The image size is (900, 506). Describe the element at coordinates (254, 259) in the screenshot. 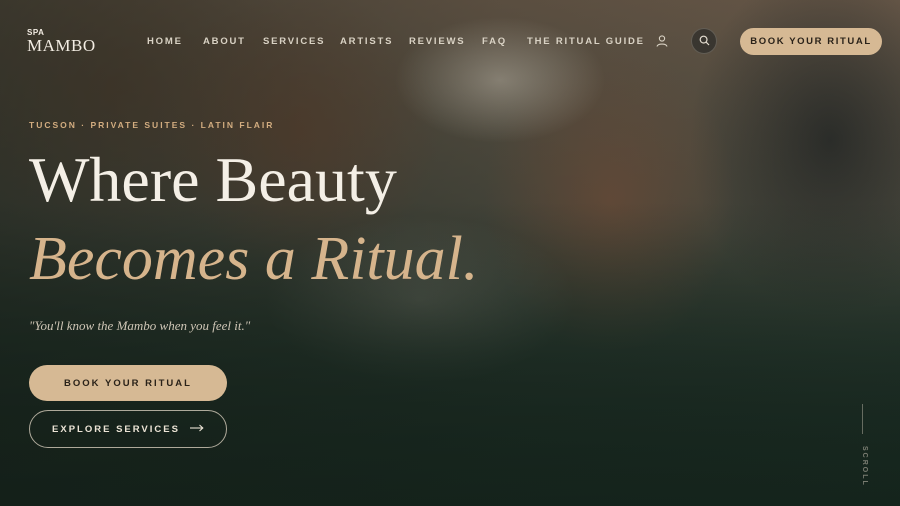

I see `hero-headline-line2: Becomes a Ritual.` at that location.